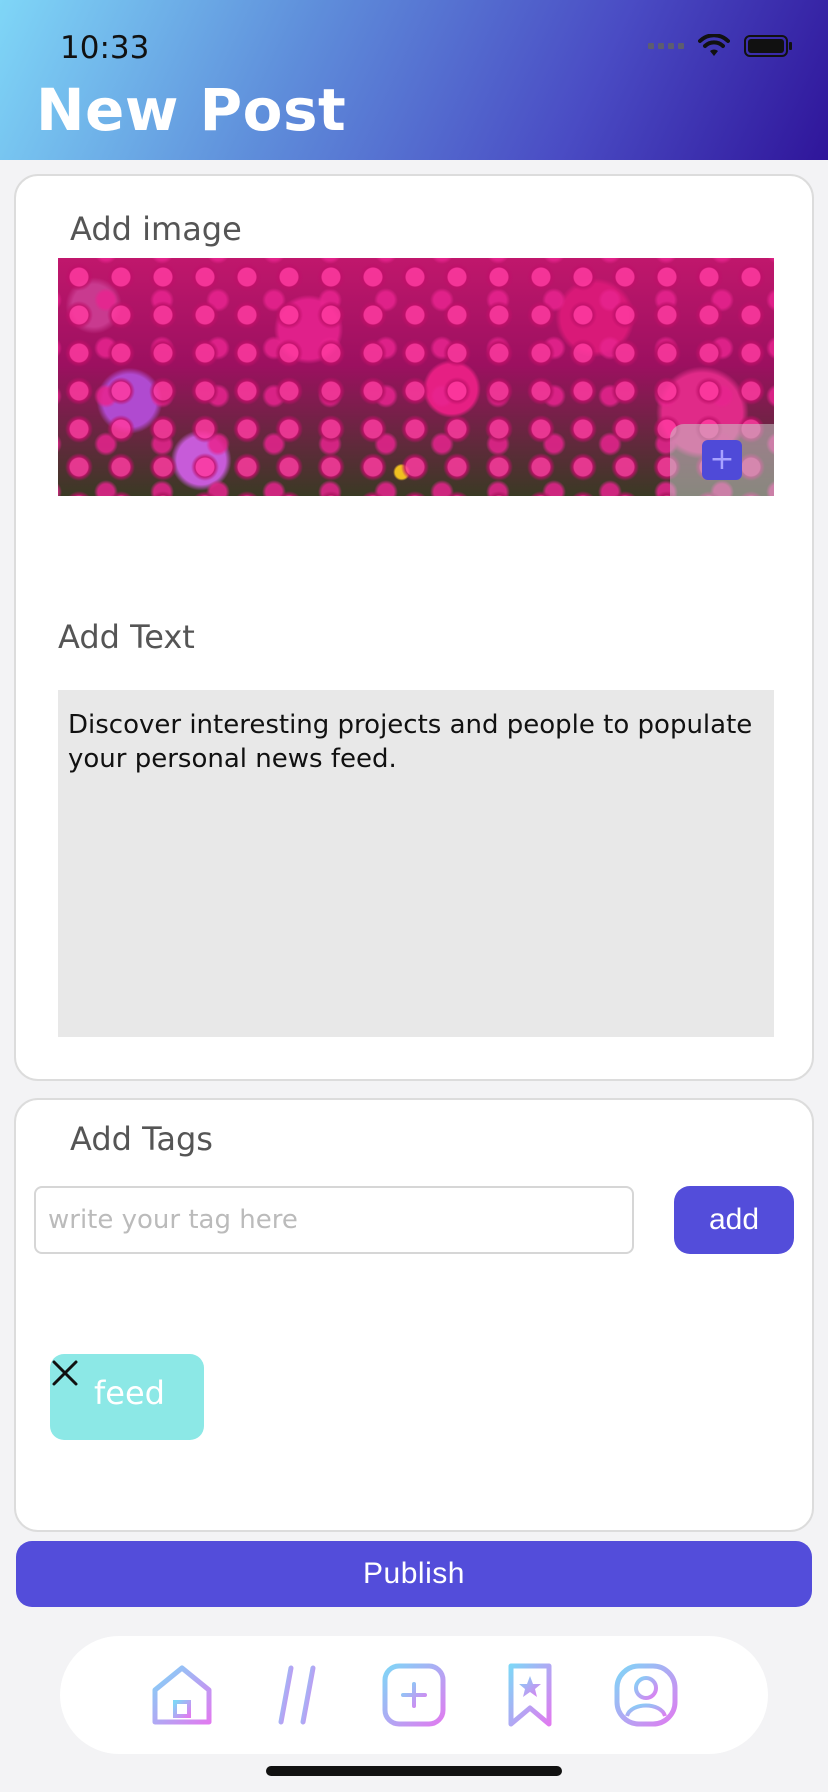 The image size is (828, 1792). I want to click on profile-icon, so click(646, 1695).